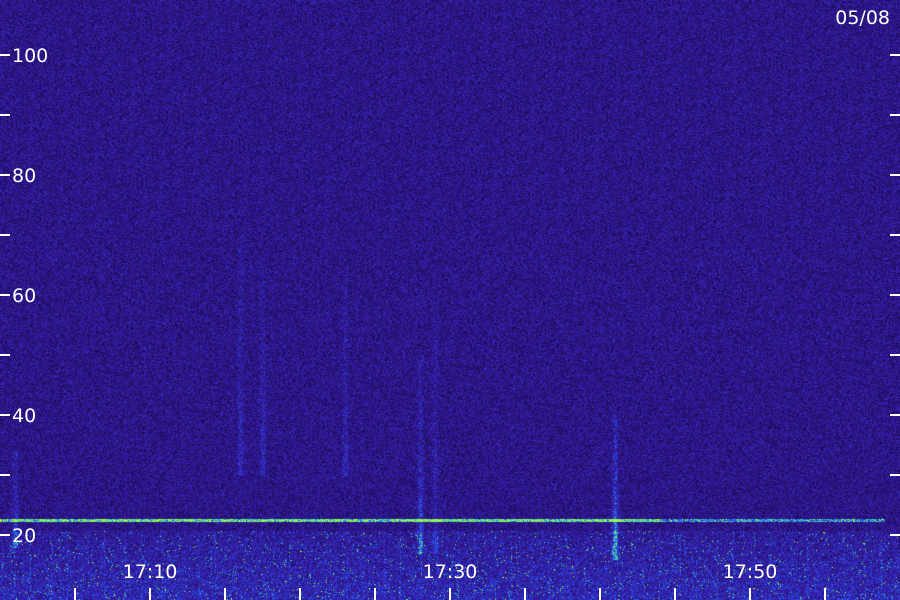 This screenshot has height=600, width=900. Describe the element at coordinates (30, 56) in the screenshot. I see `y-tick-label: 100` at that location.